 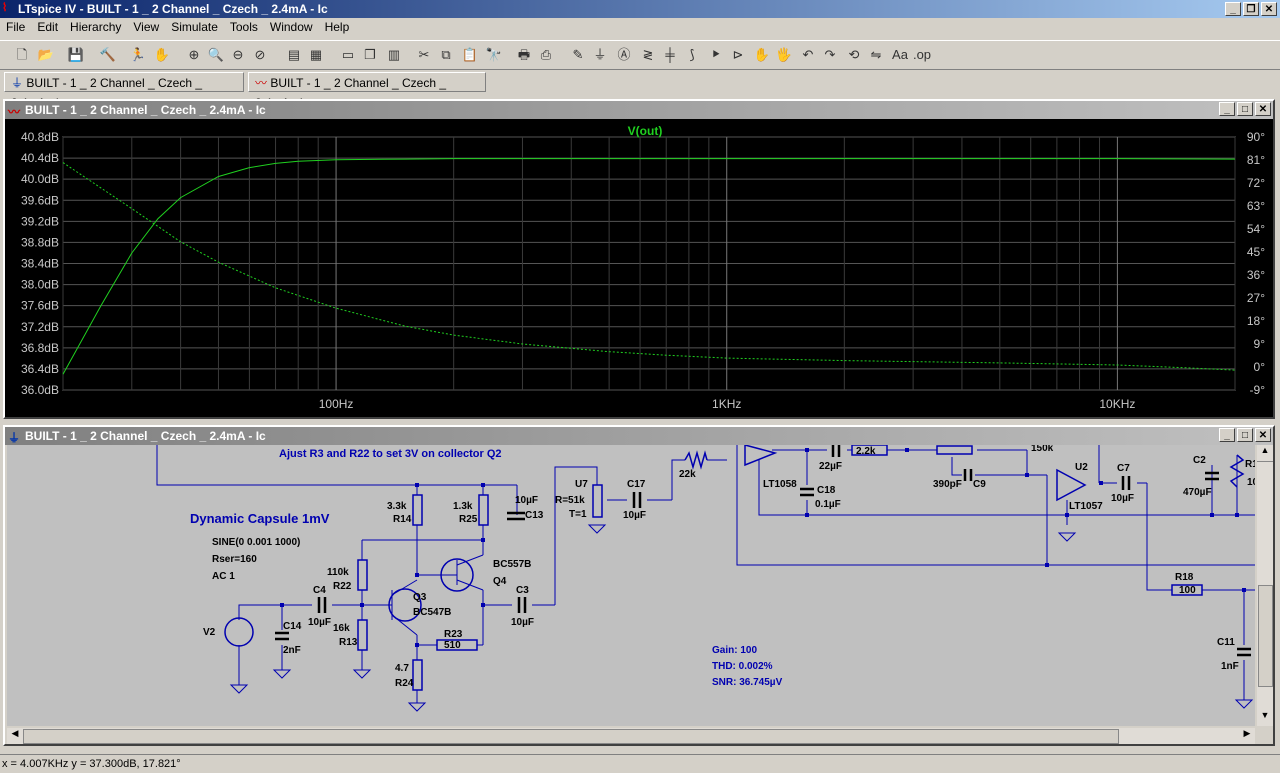 I want to click on label-c3-val: 10µF, so click(x=522, y=622).